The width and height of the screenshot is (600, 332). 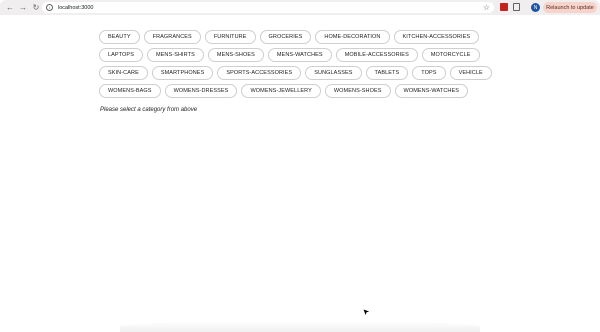 I want to click on category-chip-womens-jewellery: WOMENS-JEWELLERY, so click(x=281, y=91).